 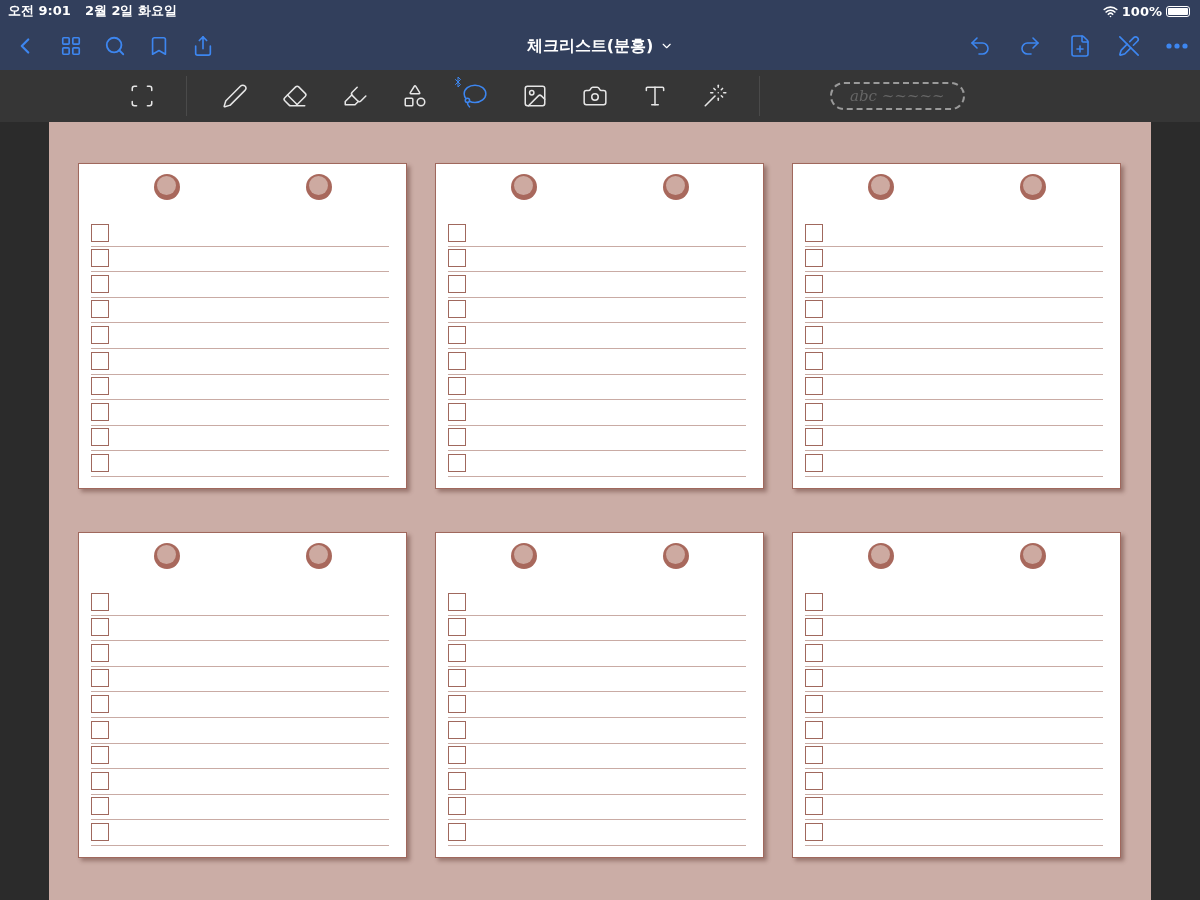 I want to click on status-time: 오전 9:01, so click(x=39, y=11).